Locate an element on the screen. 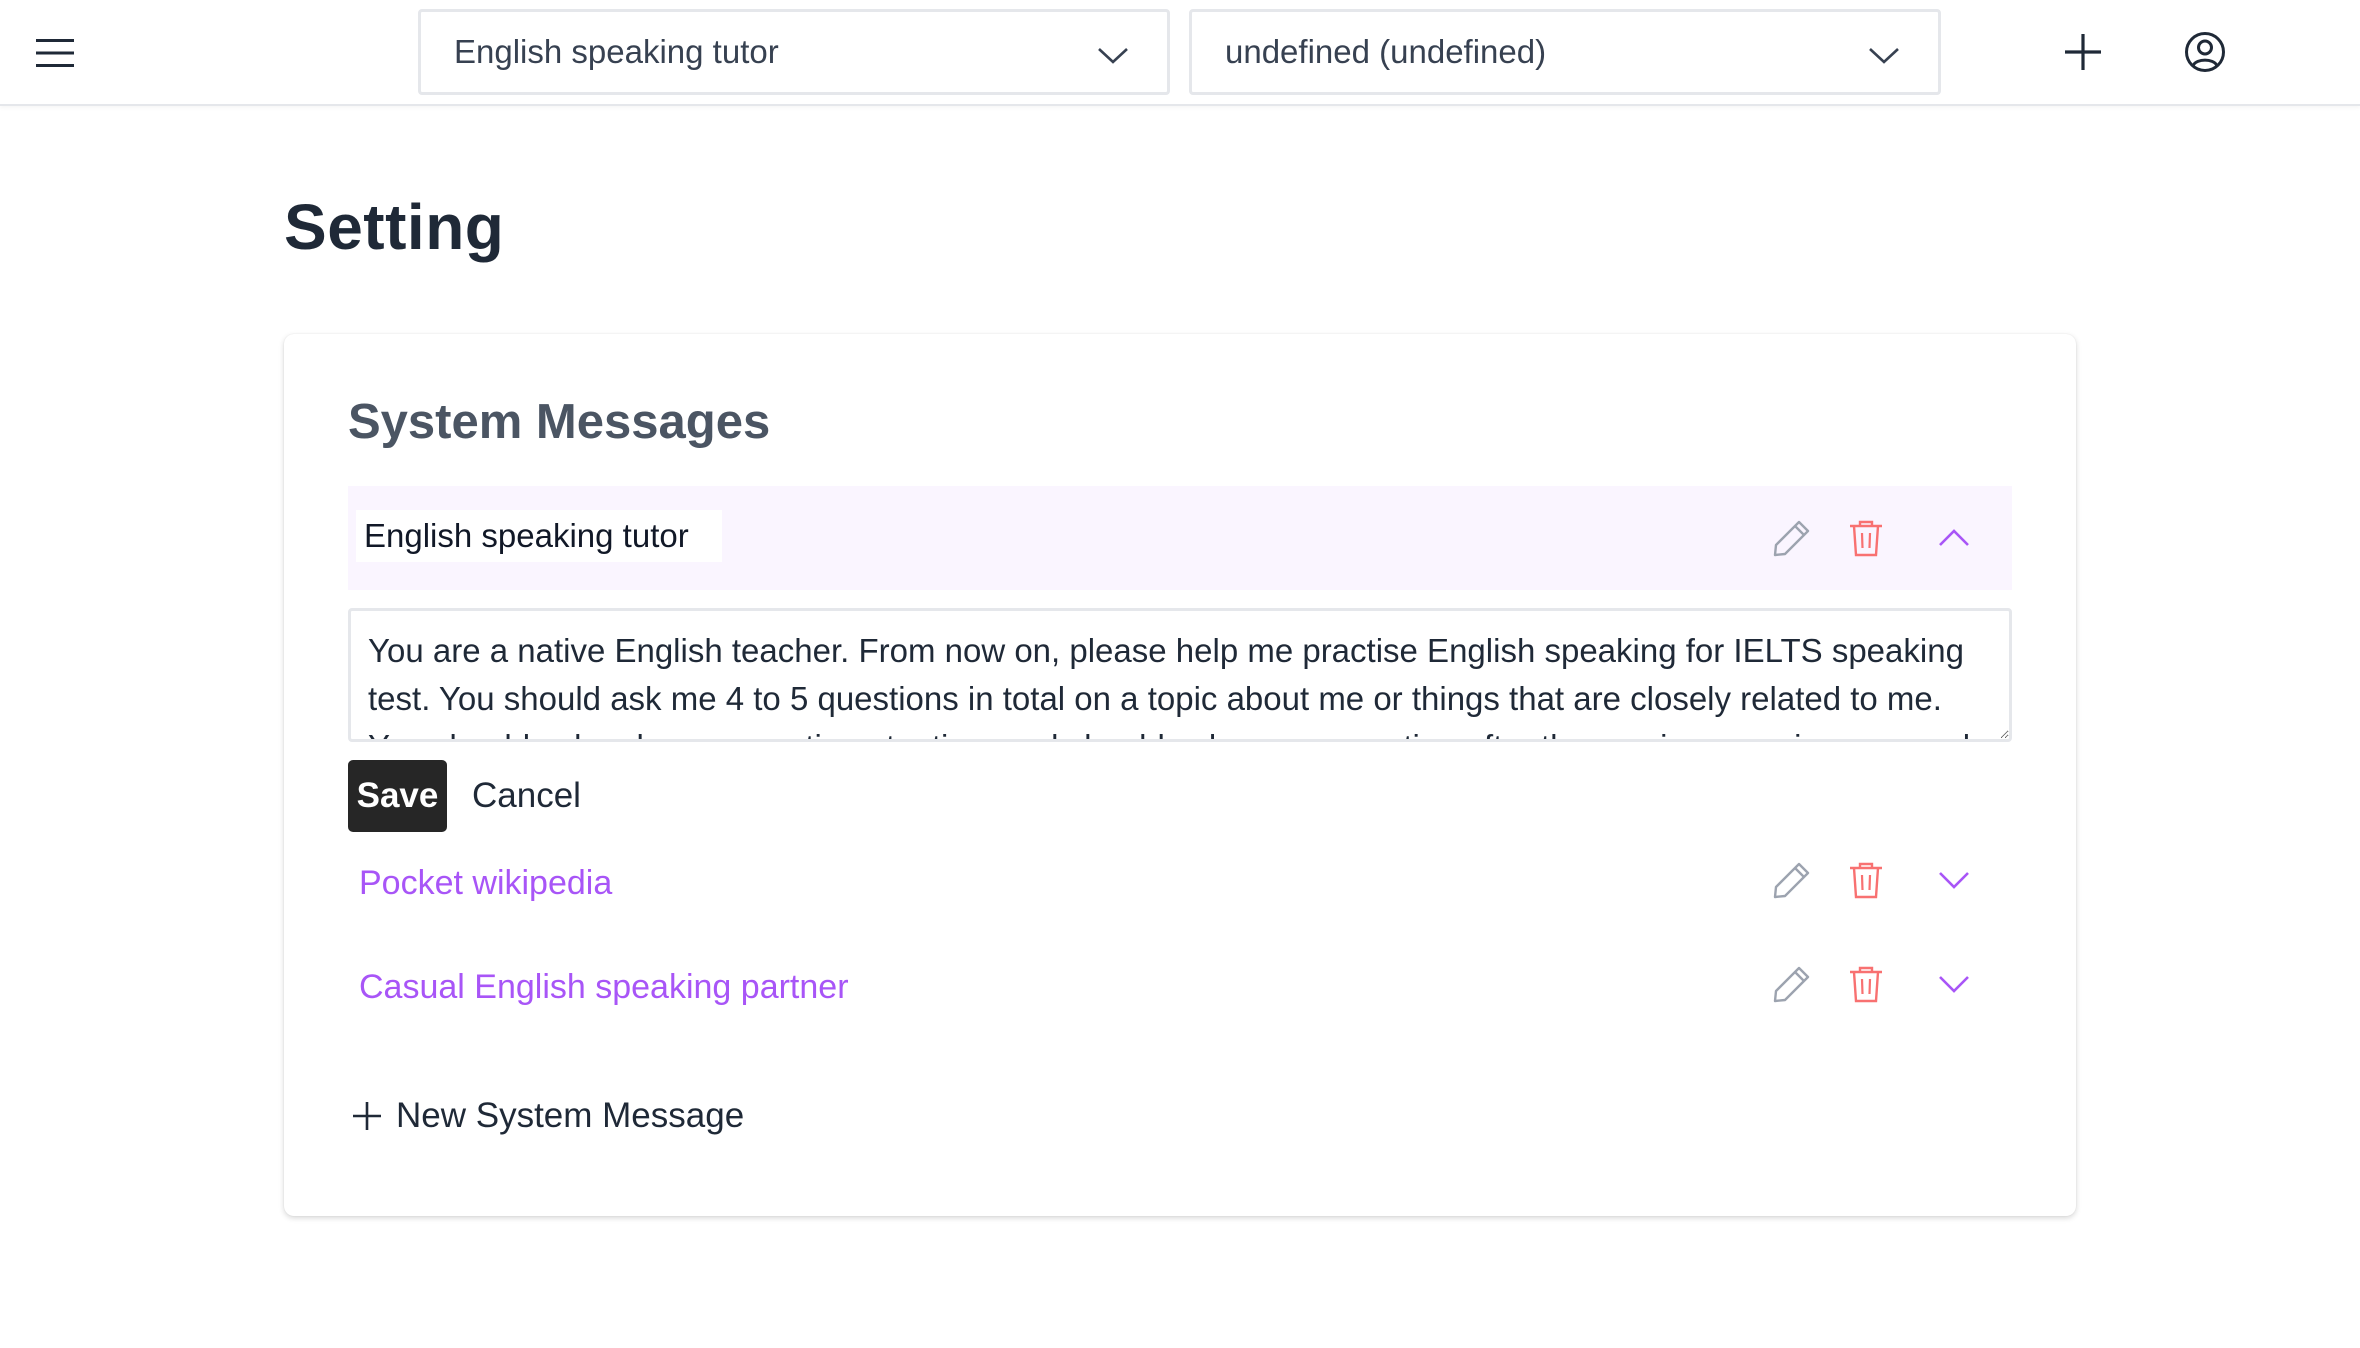 The height and width of the screenshot is (1348, 2360). save-button: Save is located at coordinates (397, 796).